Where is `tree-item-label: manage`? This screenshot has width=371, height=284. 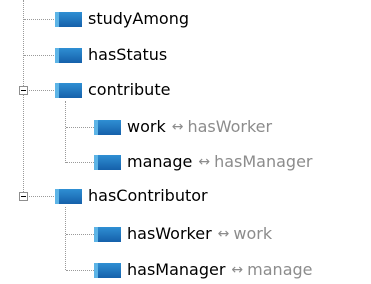 tree-item-label: manage is located at coordinates (160, 161).